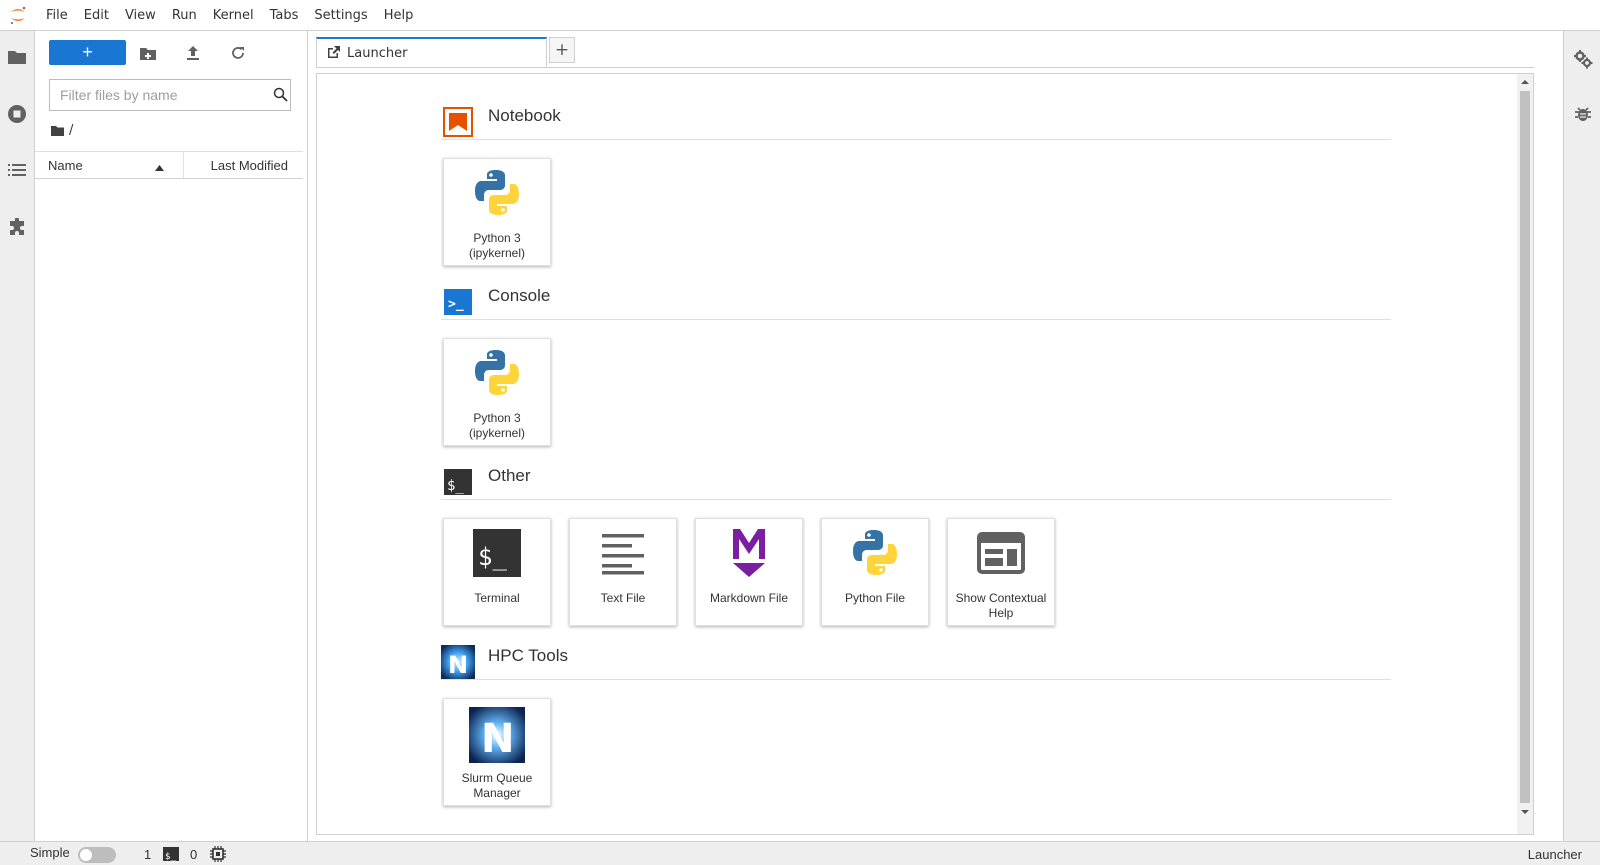  I want to click on new-launcher-button: +, so click(87, 52).